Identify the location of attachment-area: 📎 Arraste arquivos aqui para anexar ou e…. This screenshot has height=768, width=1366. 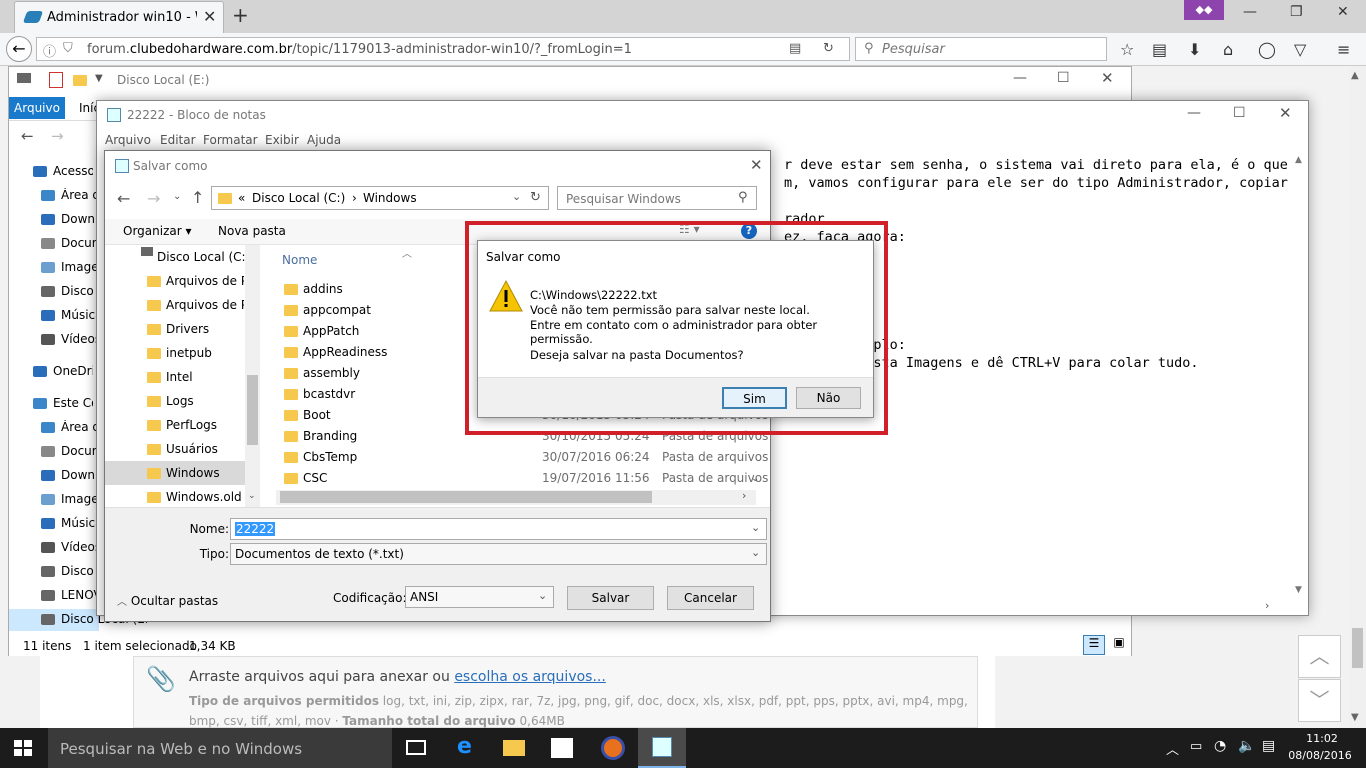
(555, 692).